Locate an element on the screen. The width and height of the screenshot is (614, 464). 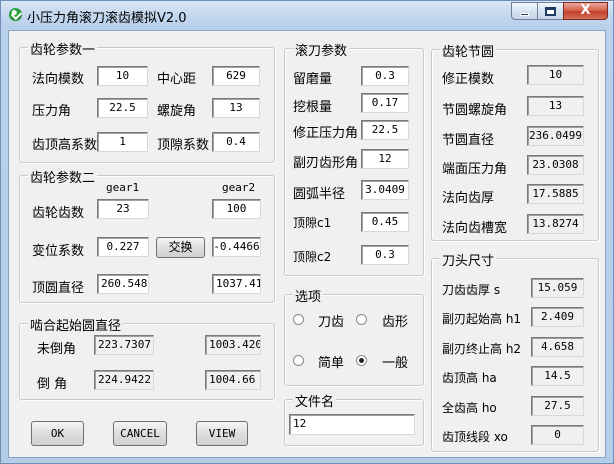
pitch-circle-legend: 齿轮节圆 is located at coordinates (468, 50).